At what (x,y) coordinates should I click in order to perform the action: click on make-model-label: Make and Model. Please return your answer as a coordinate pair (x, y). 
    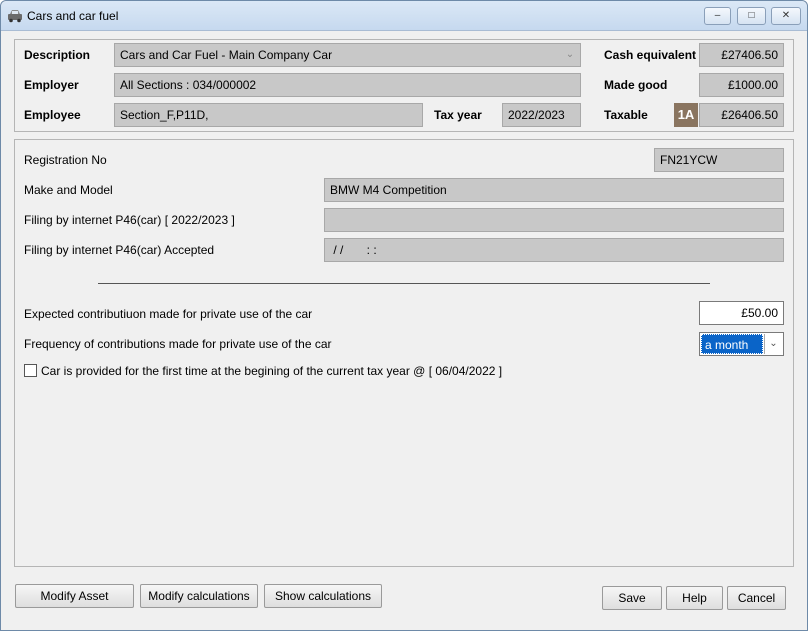
    Looking at the image, I should click on (68, 190).